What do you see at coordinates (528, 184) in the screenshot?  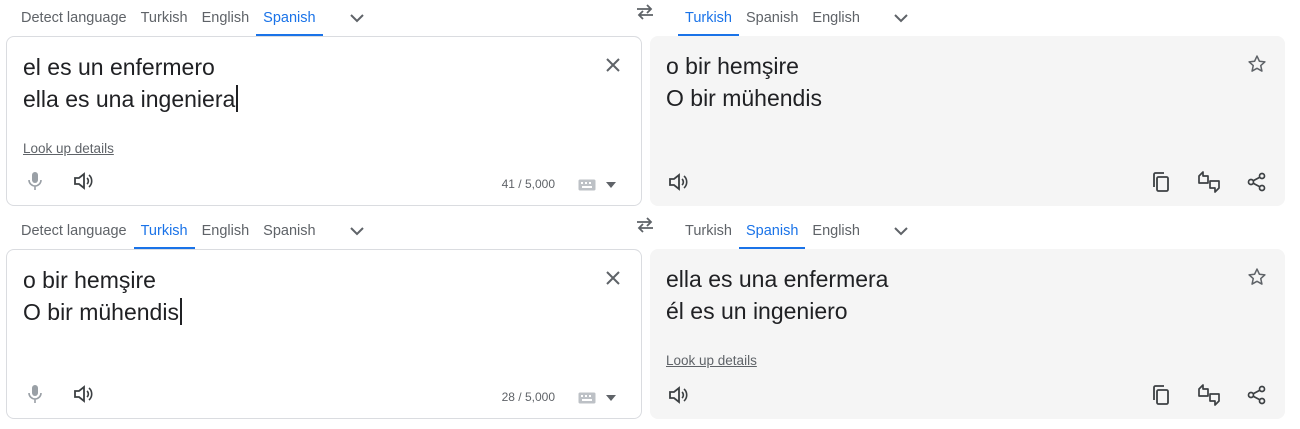 I see `character-count: 41 / 5,000` at bounding box center [528, 184].